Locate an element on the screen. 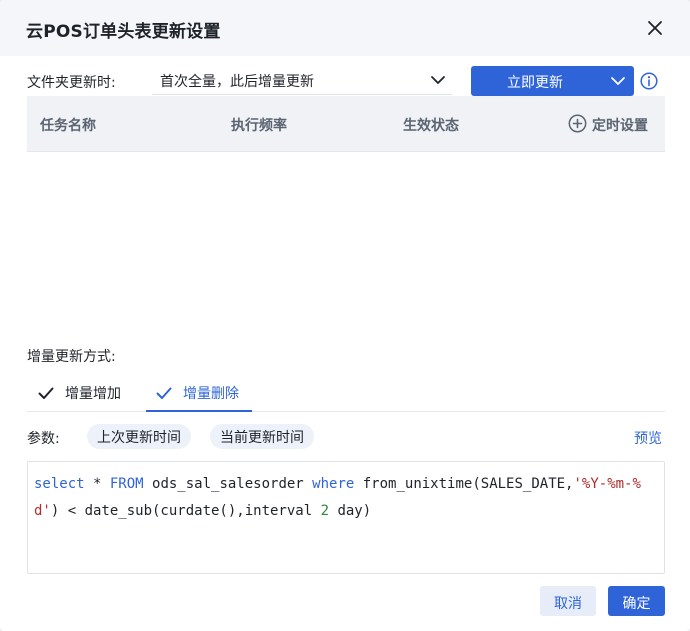  info-icon is located at coordinates (649, 81).